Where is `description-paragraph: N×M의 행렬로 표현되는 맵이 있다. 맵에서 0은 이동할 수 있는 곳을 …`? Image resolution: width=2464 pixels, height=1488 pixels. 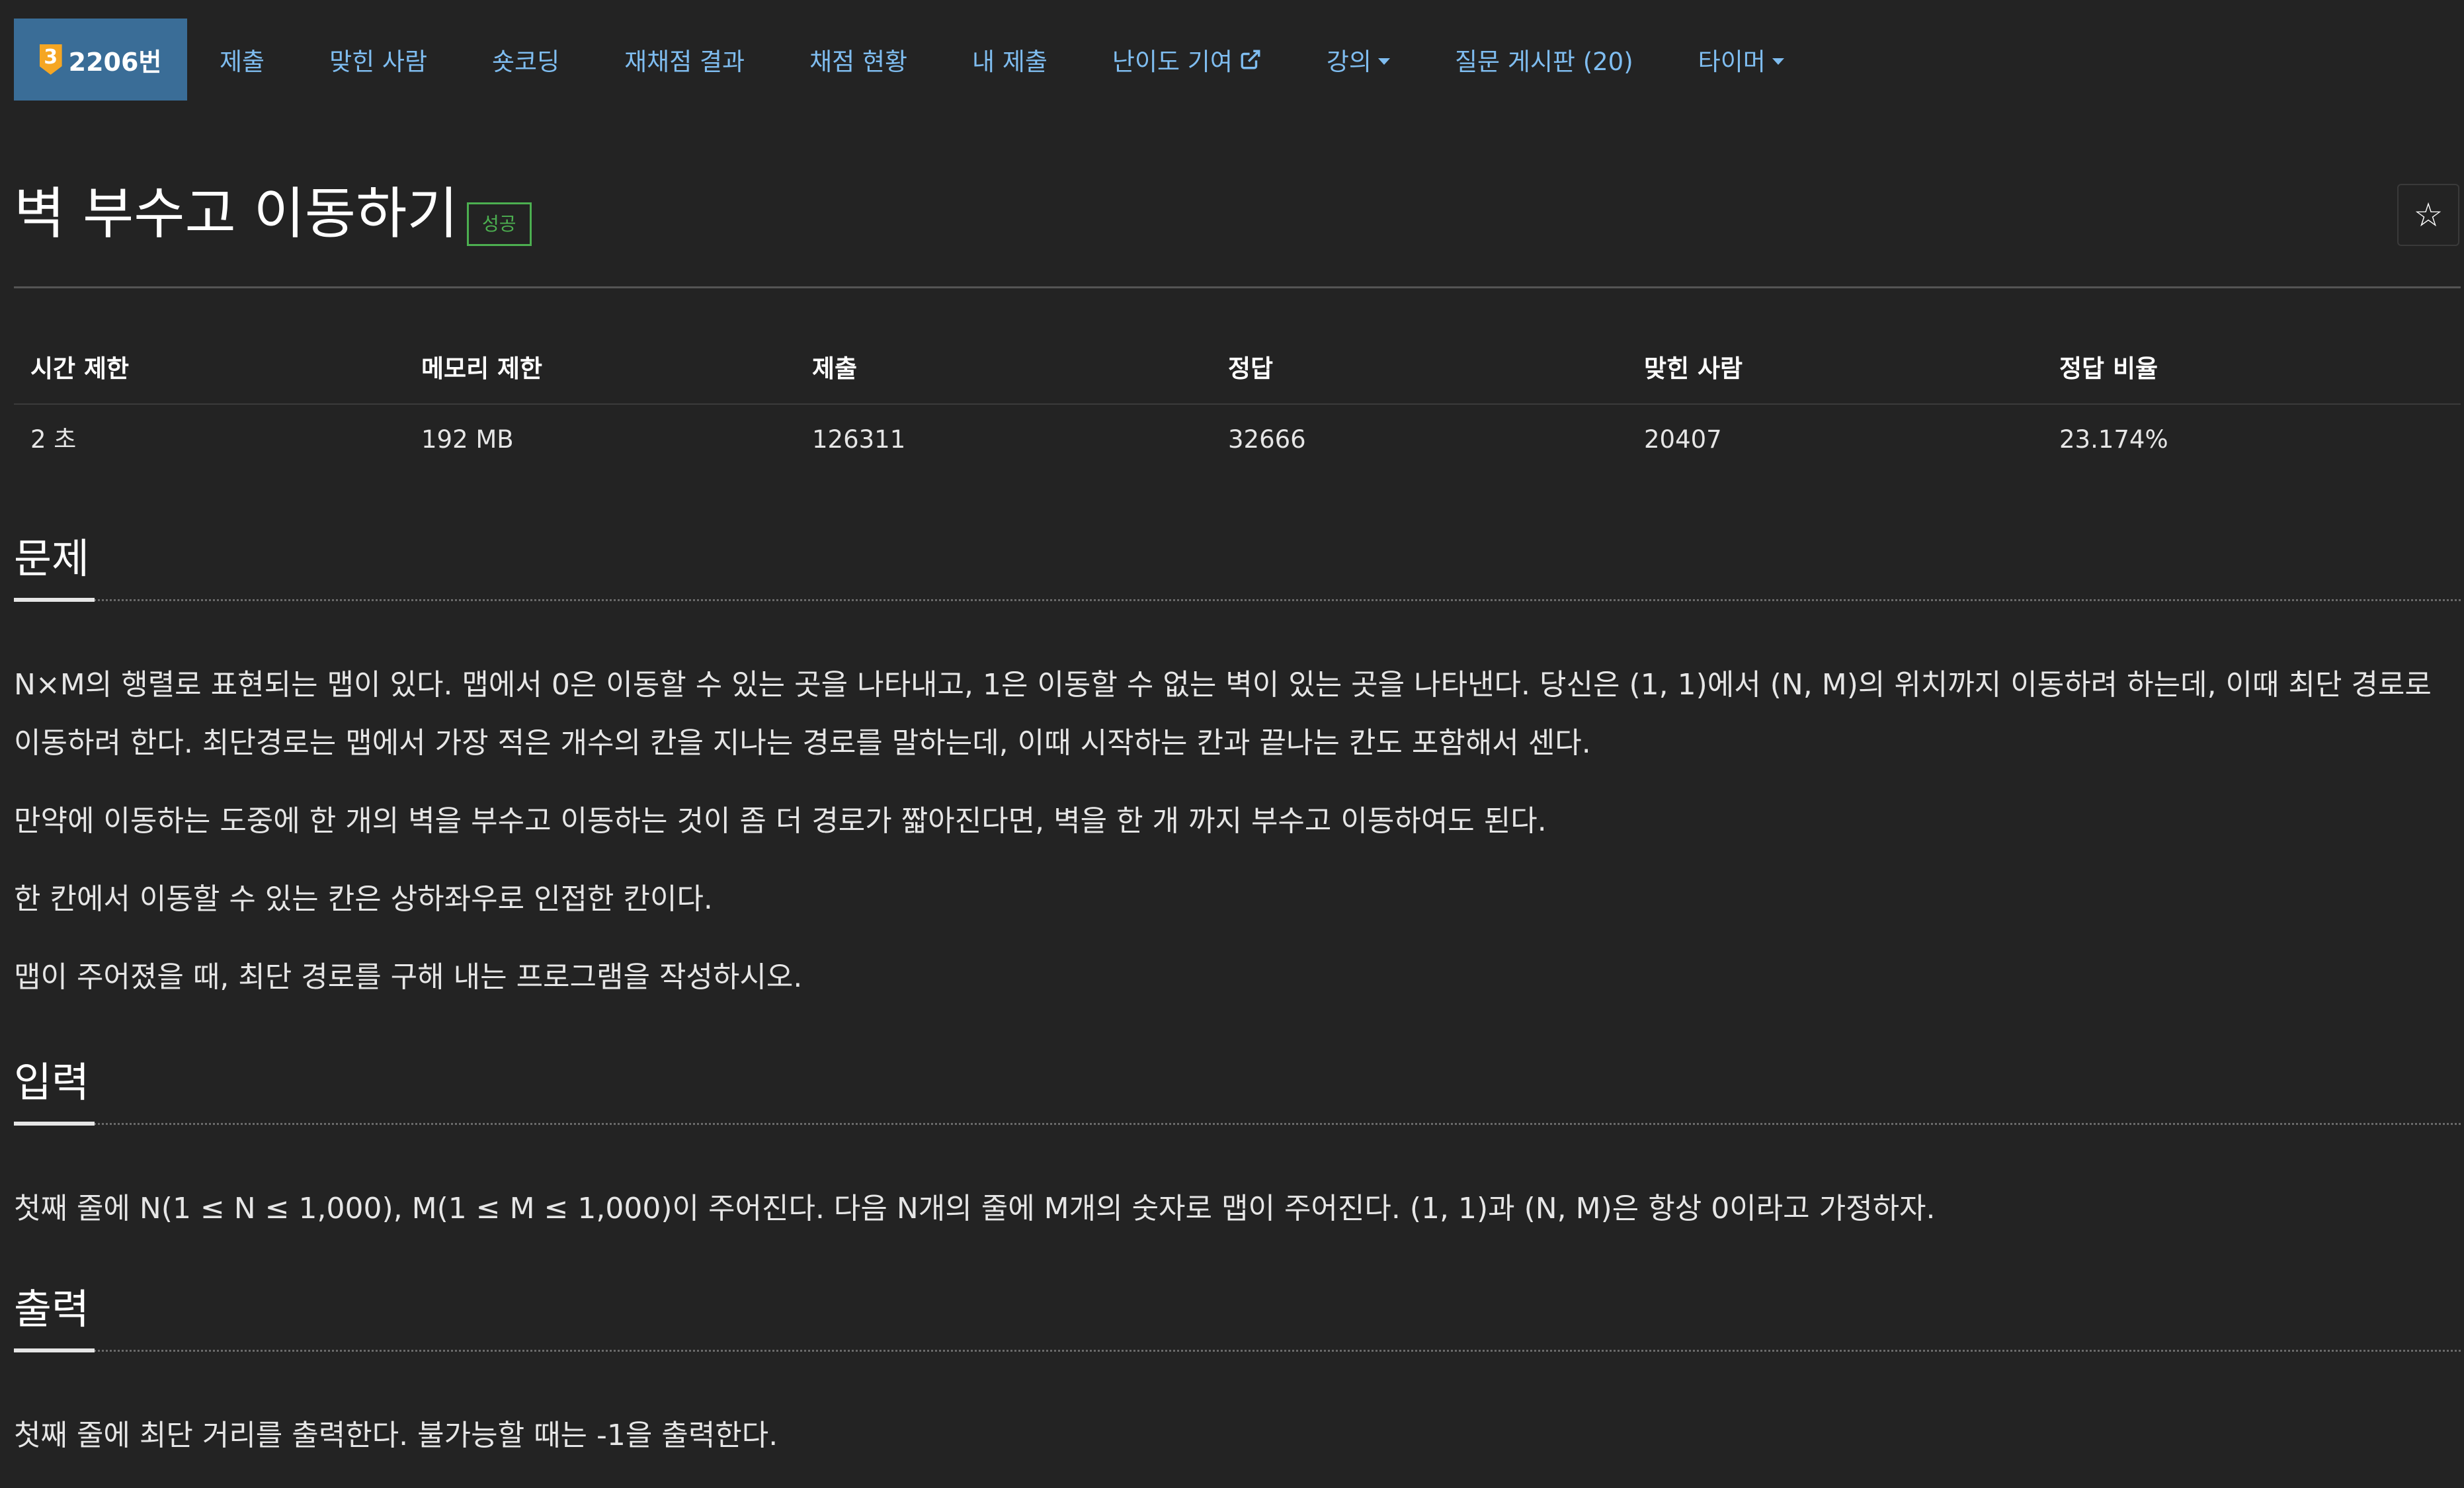
description-paragraph: N×M의 행렬로 표현되는 맵이 있다. 맵에서 0은 이동할 수 있는 곳을 … is located at coordinates (1223, 714).